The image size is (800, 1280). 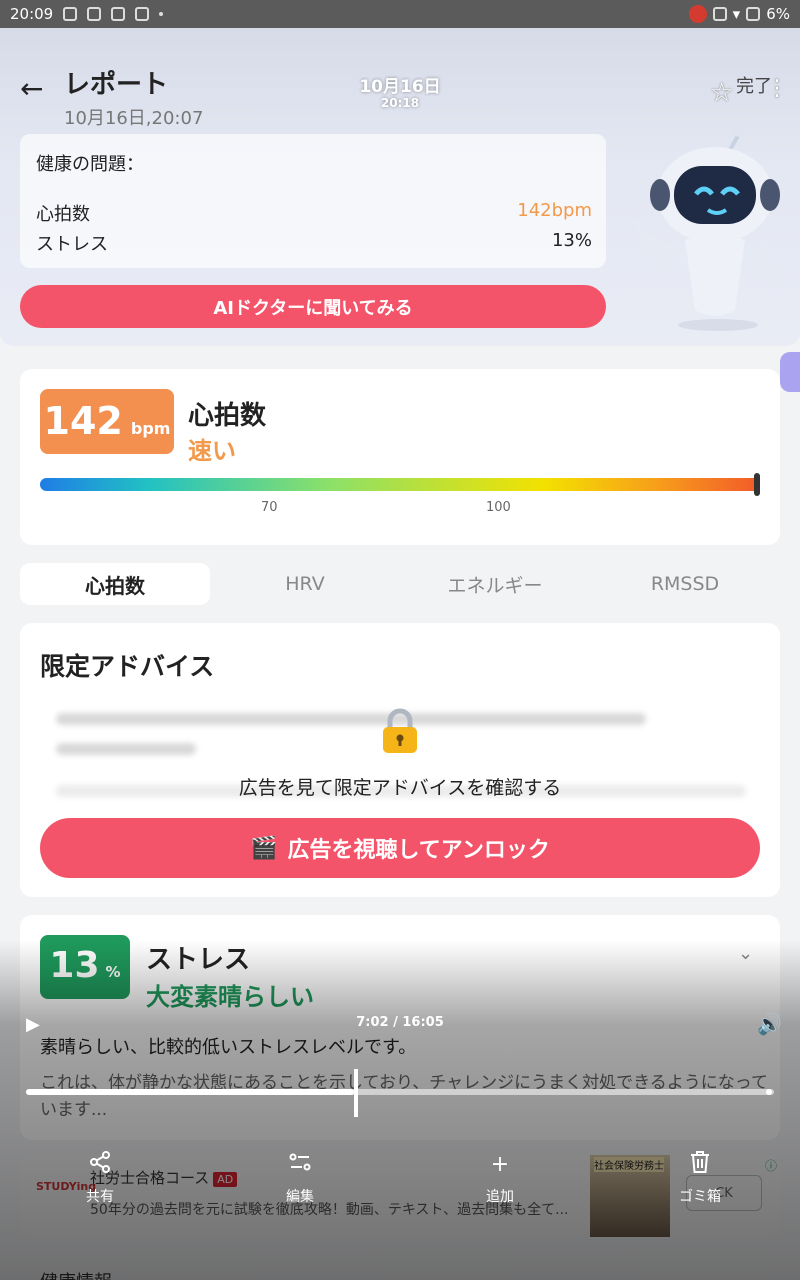 I want to click on trash-button: ゴミ箱, so click(x=700, y=1178).